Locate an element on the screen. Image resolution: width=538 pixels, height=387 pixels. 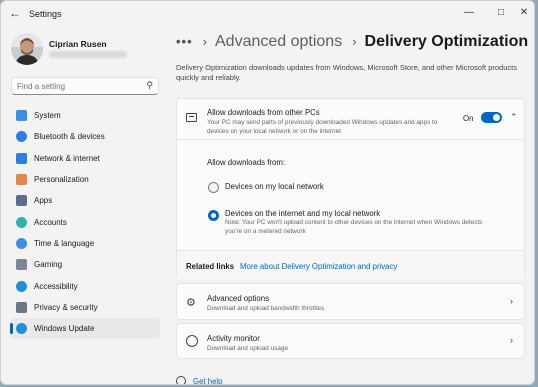
search-icon: ⚲ is located at coordinates (149, 85).